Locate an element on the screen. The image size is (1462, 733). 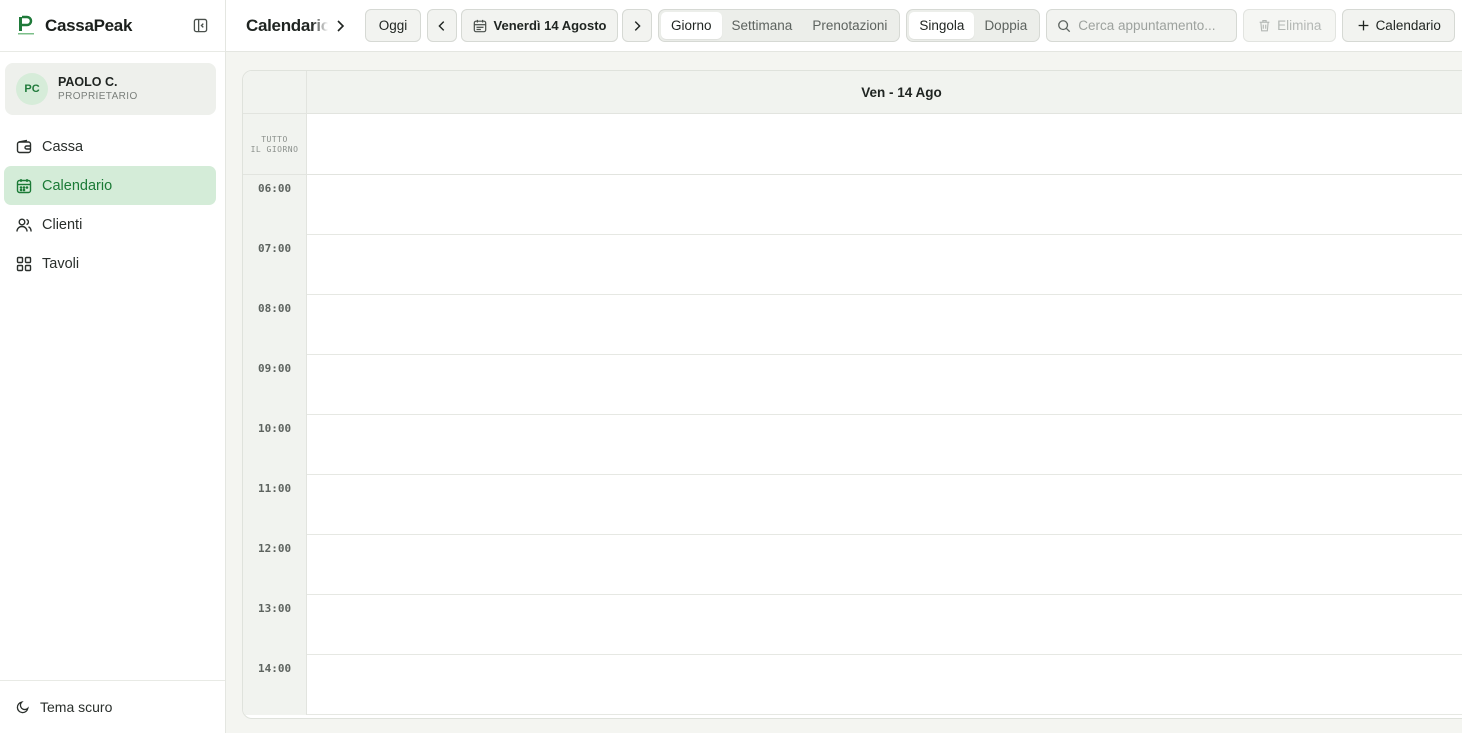
hour-row: 06:00 is located at coordinates (852, 205).